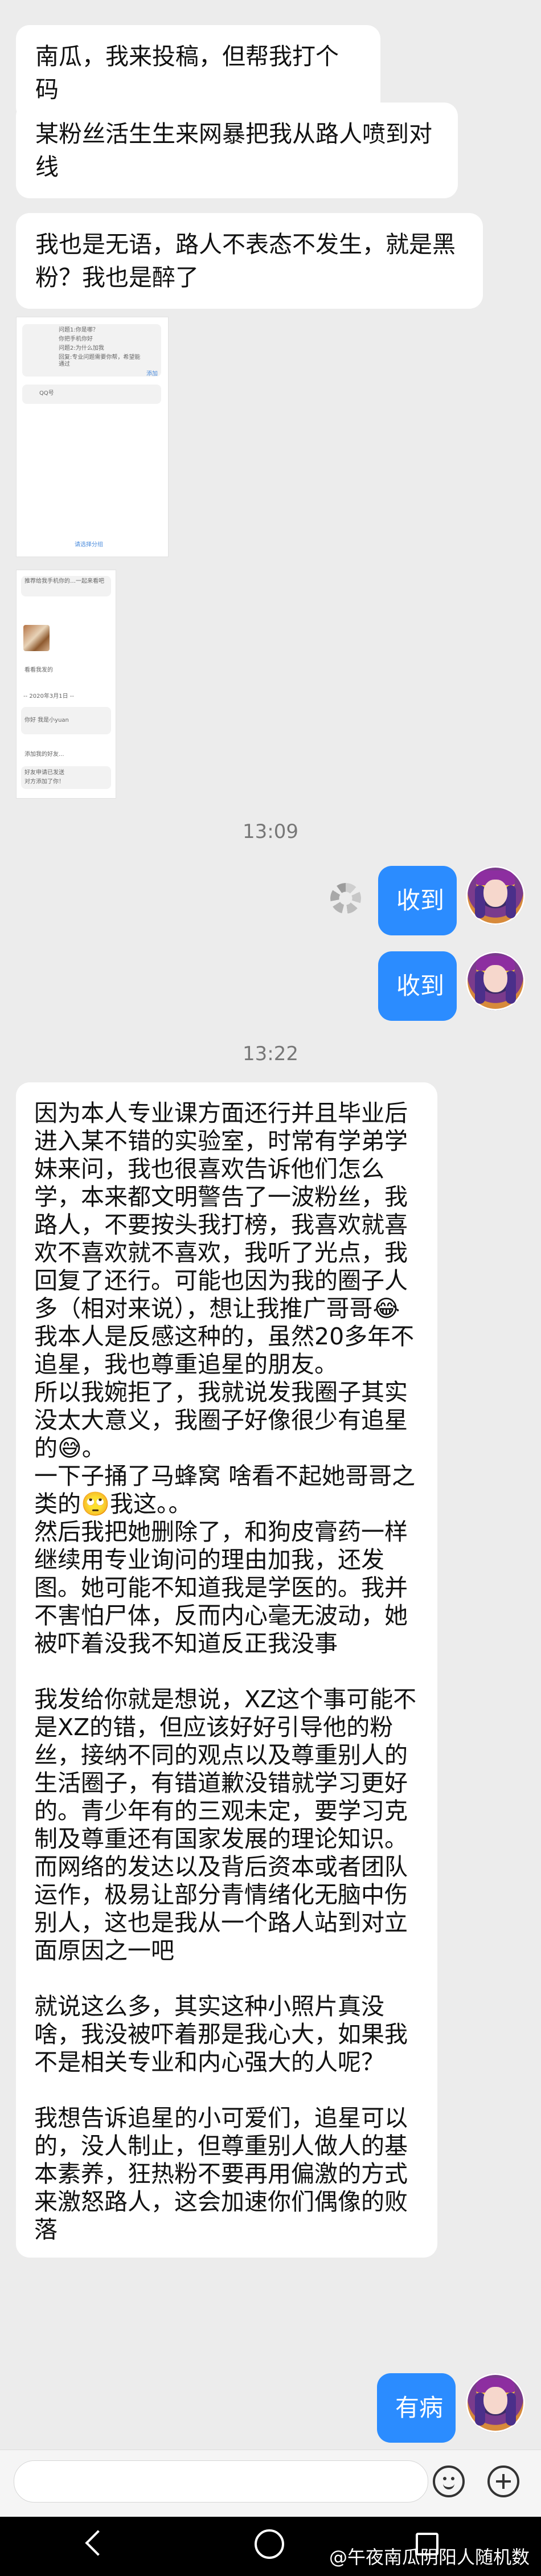 The width and height of the screenshot is (541, 2576). I want to click on timestamp: 13:22, so click(270, 1053).